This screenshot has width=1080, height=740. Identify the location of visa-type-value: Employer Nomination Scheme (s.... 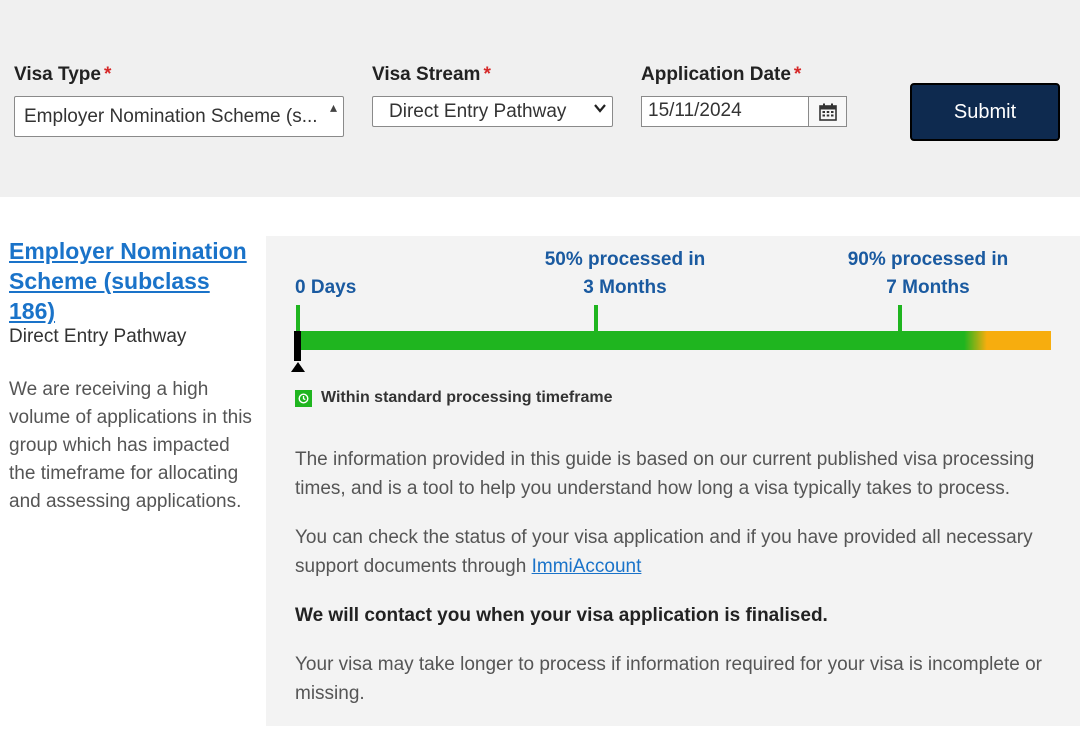
(171, 116).